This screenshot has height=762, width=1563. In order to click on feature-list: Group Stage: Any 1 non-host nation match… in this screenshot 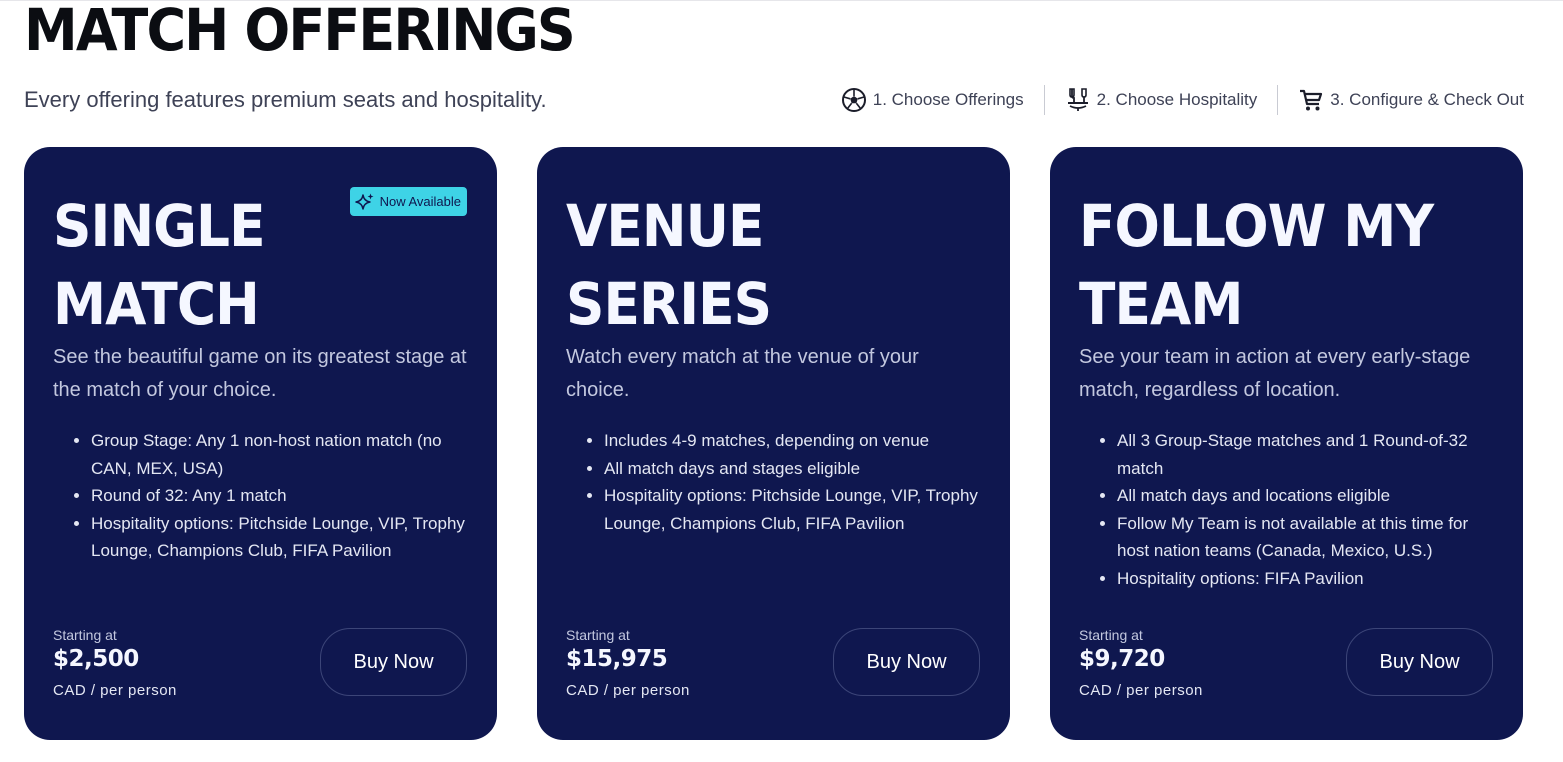, I will do `click(263, 496)`.